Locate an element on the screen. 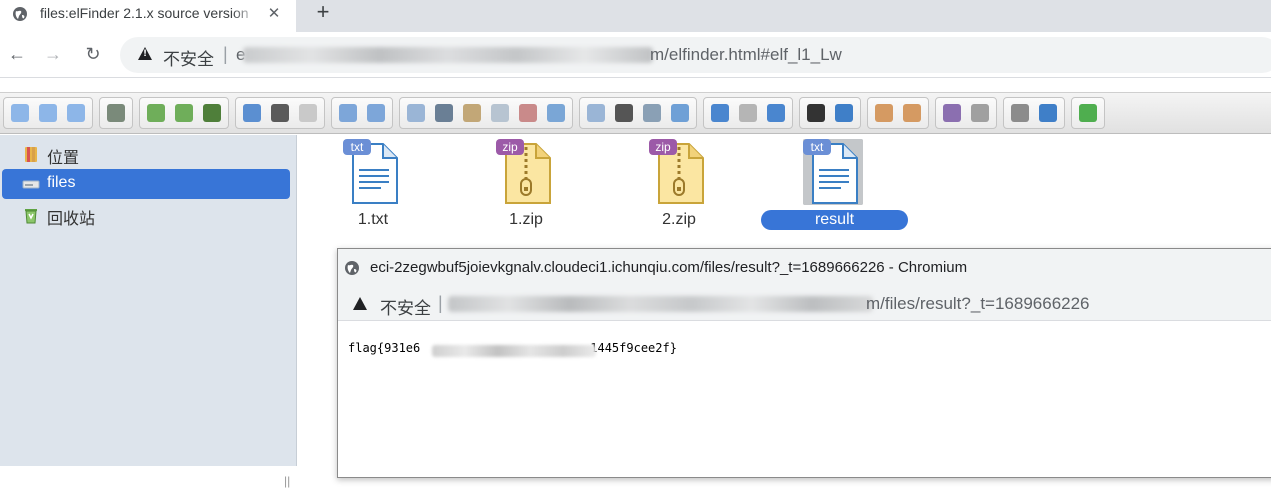 The height and width of the screenshot is (488, 1271). browser-tab: files:elFinder 2.1.x source version ✕ is located at coordinates (148, 16).